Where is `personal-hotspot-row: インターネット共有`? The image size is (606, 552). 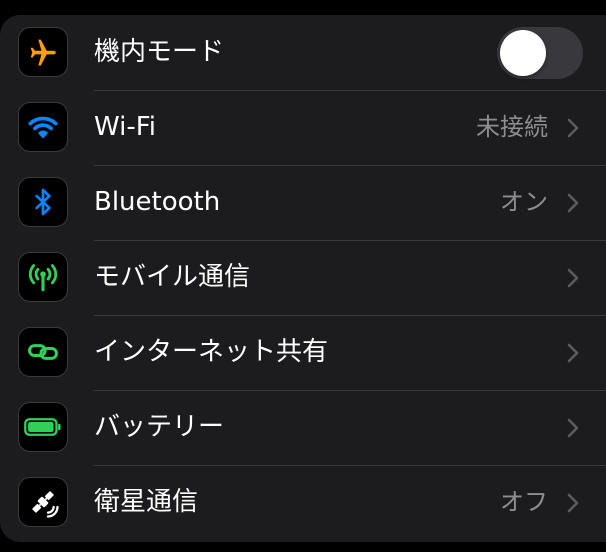 personal-hotspot-row: インターネット共有 is located at coordinates (303, 352).